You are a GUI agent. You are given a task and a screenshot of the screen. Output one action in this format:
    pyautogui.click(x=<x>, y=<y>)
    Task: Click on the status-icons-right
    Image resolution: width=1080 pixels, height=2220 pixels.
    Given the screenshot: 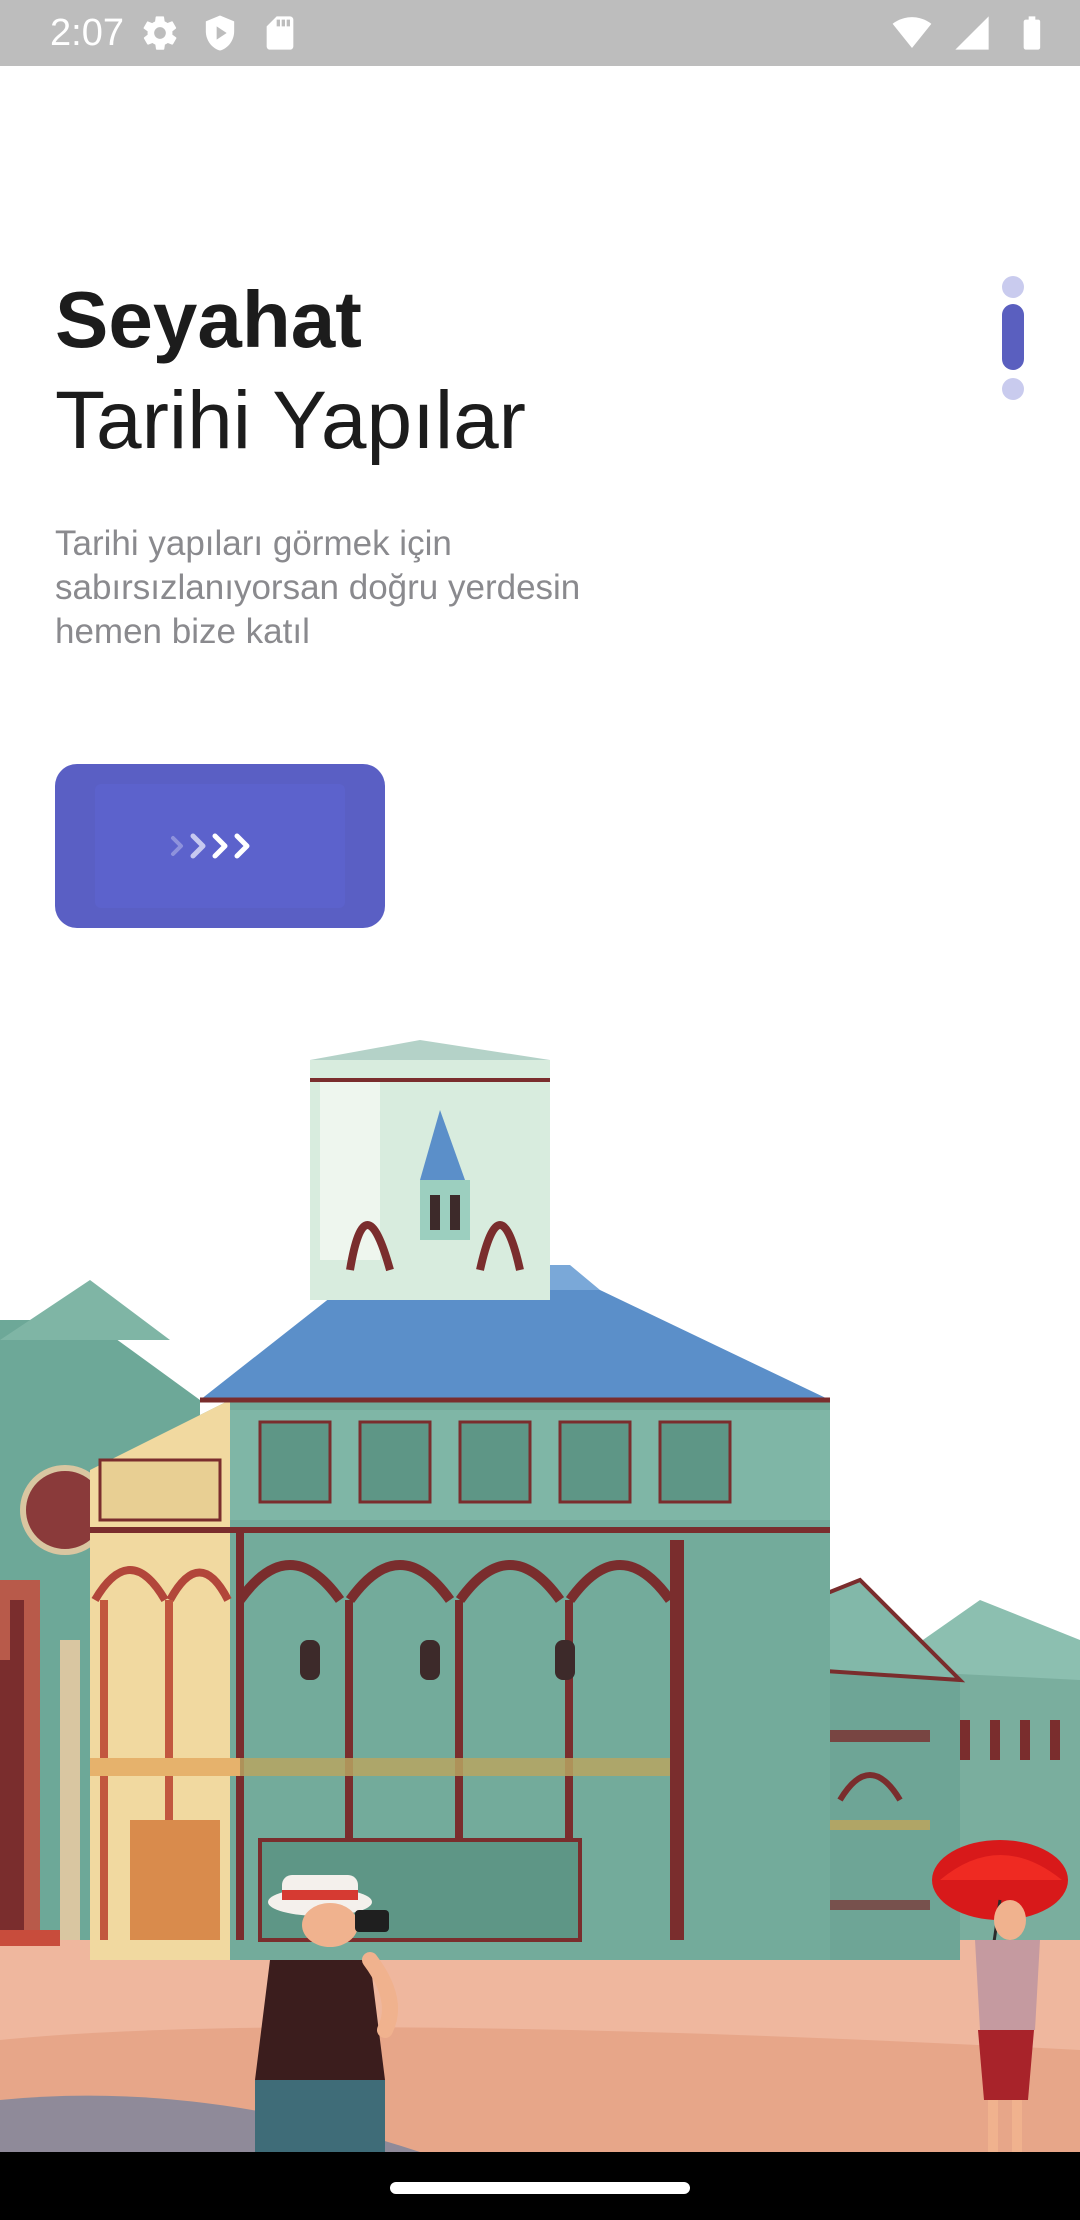 What is the action you would take?
    pyautogui.click(x=972, y=33)
    